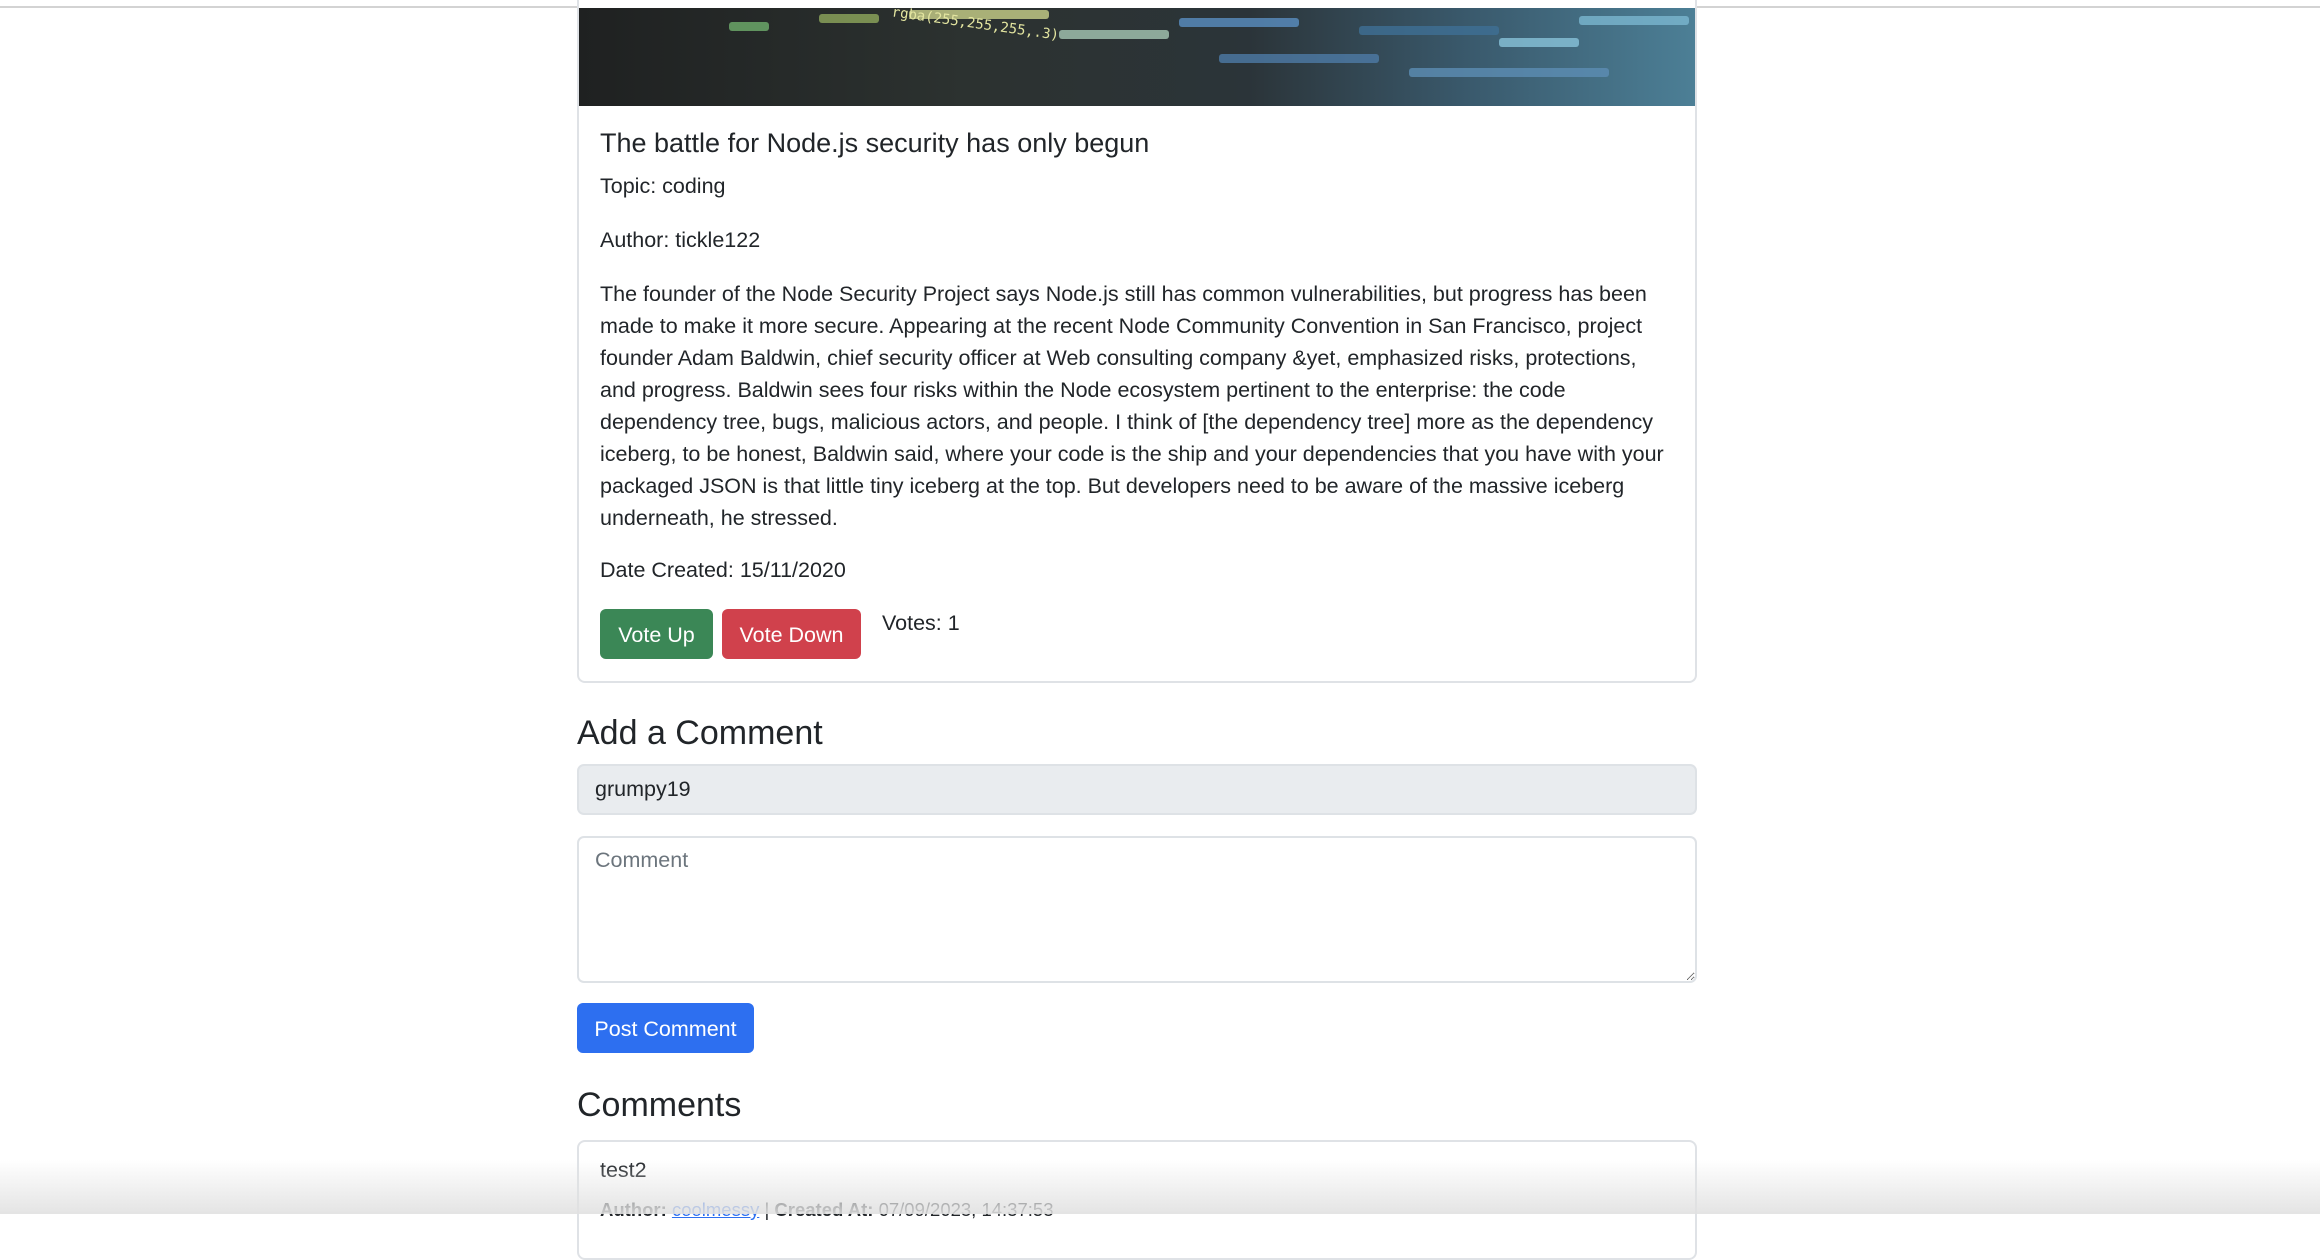 This screenshot has height=1260, width=2320. Describe the element at coordinates (966, 1209) in the screenshot. I see `comment-created-at: 07/09/2023, 14:37:53` at that location.